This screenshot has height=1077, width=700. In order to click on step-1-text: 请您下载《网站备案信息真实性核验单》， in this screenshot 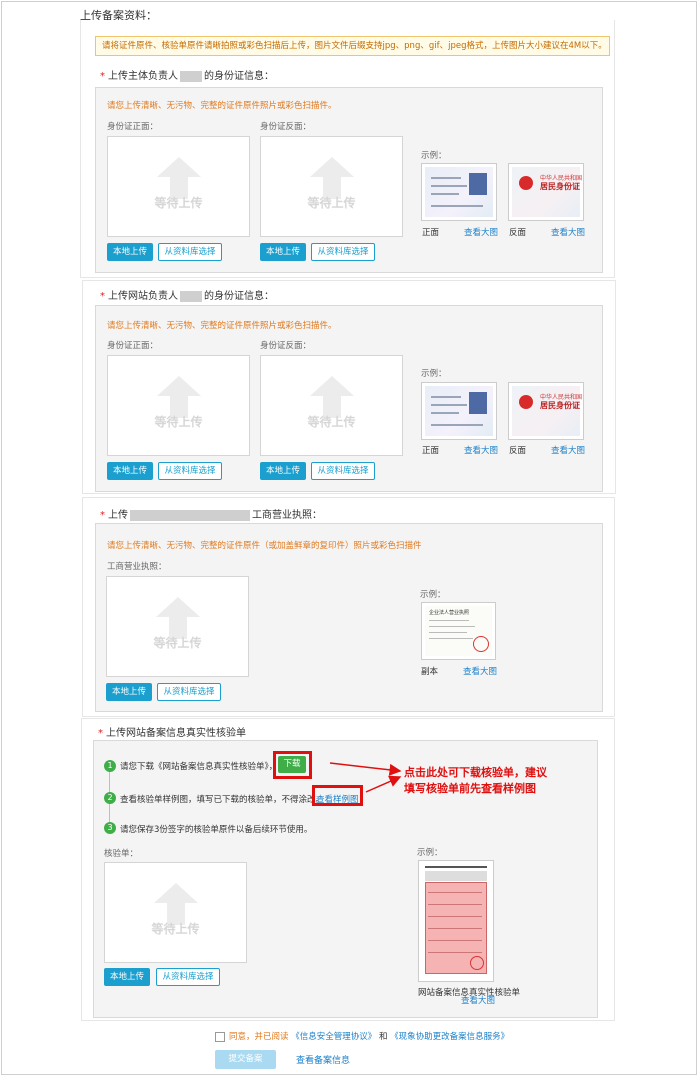, I will do `click(199, 767)`.